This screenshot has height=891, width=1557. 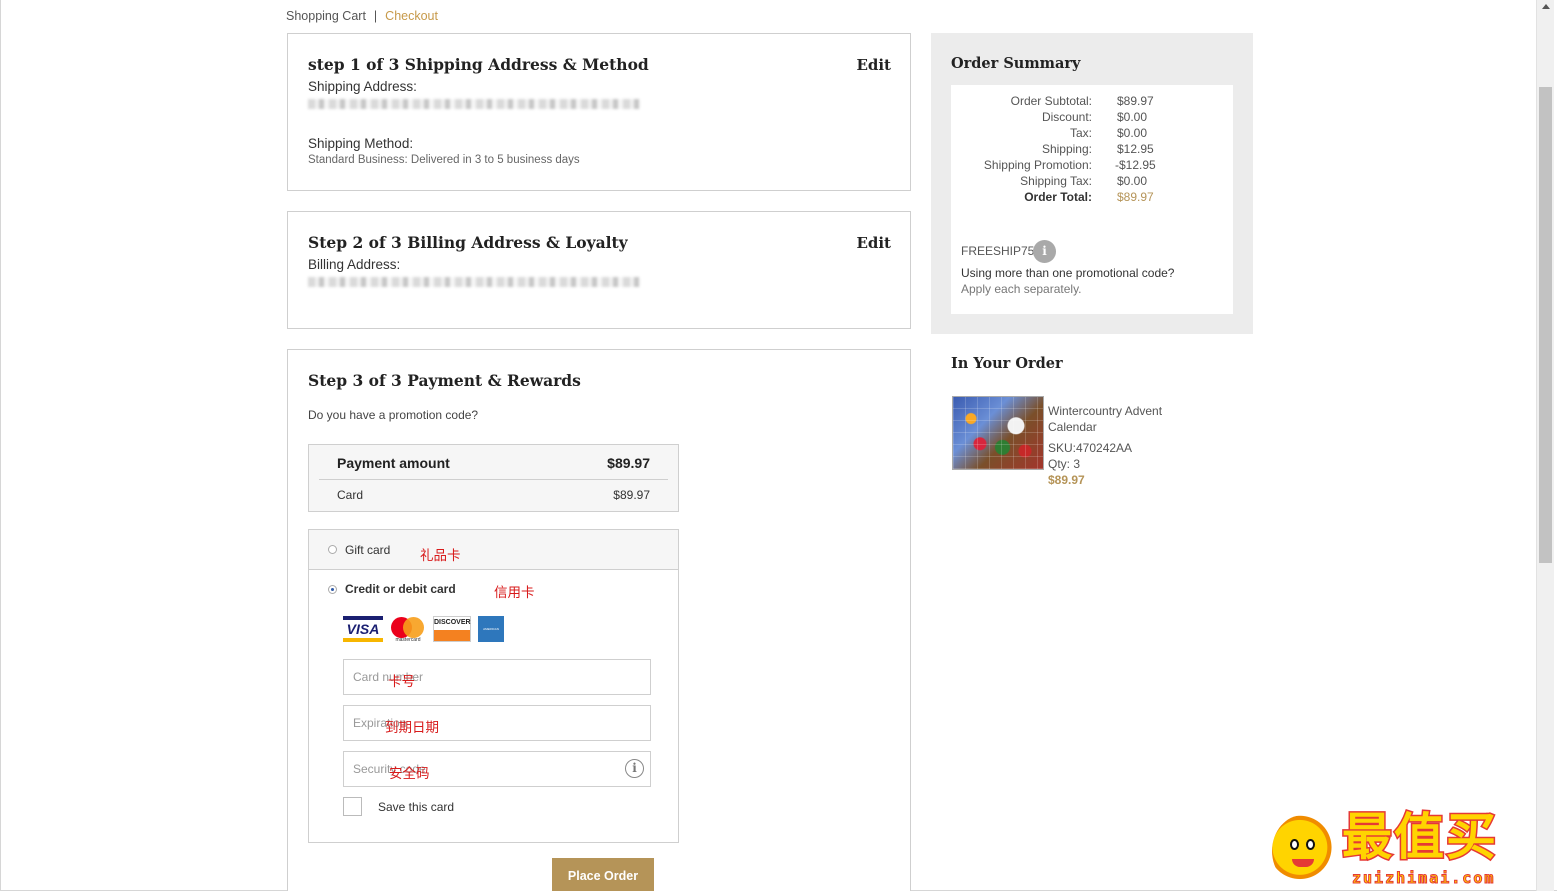 I want to click on save-card-label: Save this card, so click(x=416, y=807).